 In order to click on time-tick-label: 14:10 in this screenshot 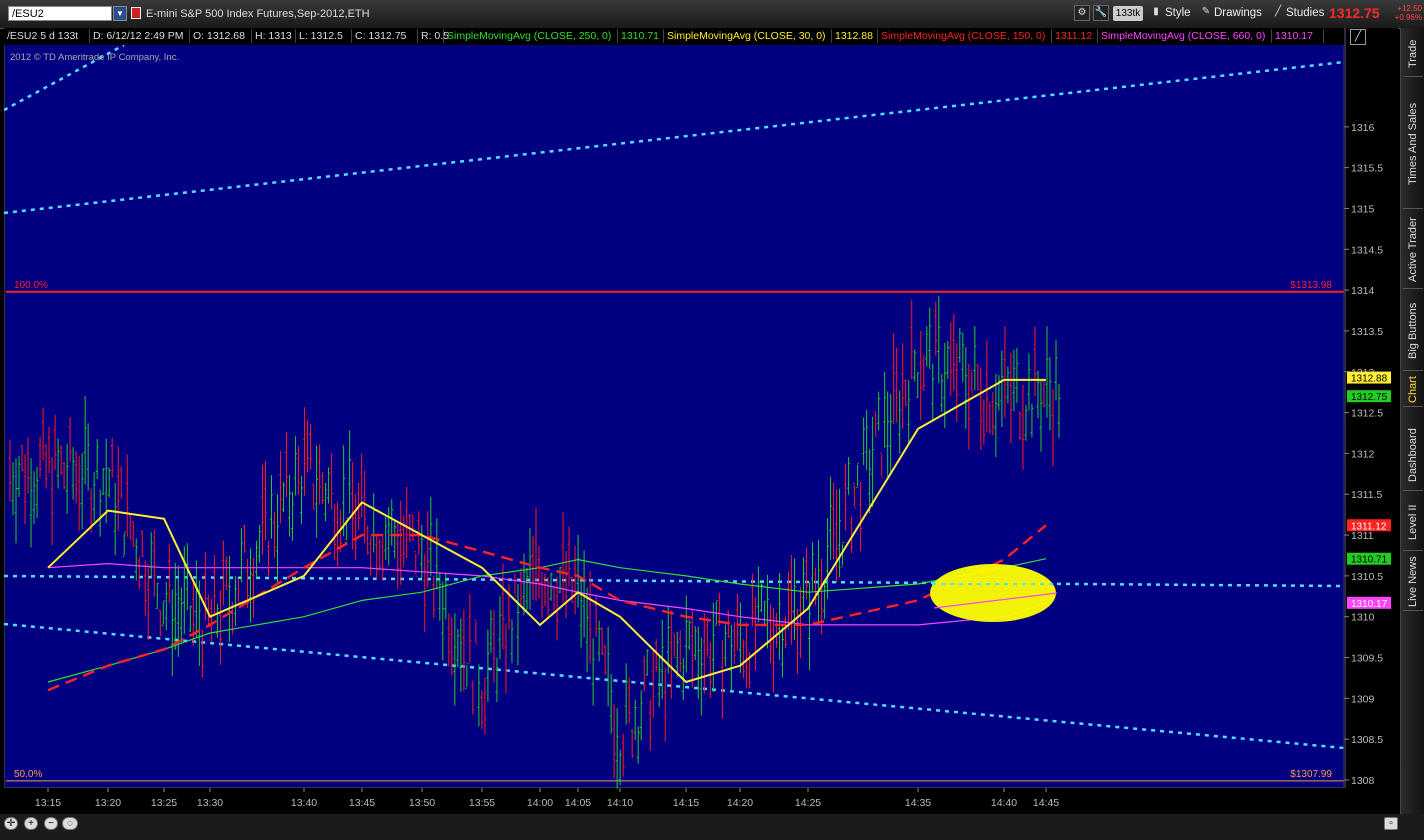, I will do `click(620, 803)`.